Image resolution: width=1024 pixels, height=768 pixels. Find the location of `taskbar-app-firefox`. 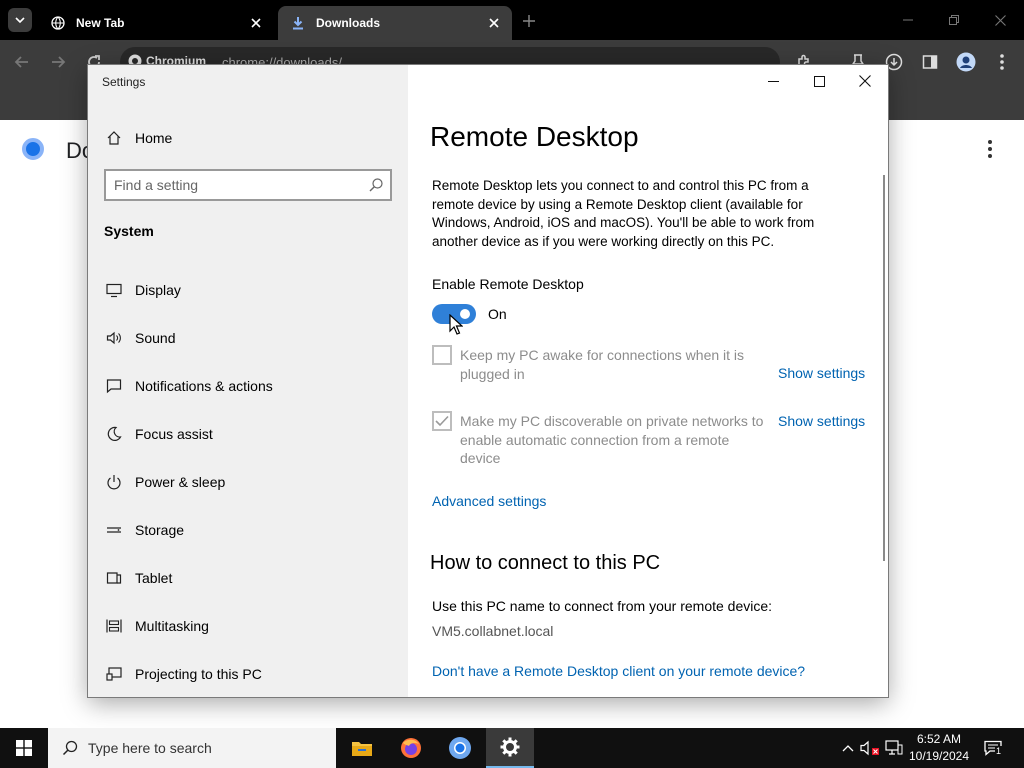

taskbar-app-firefox is located at coordinates (411, 748).